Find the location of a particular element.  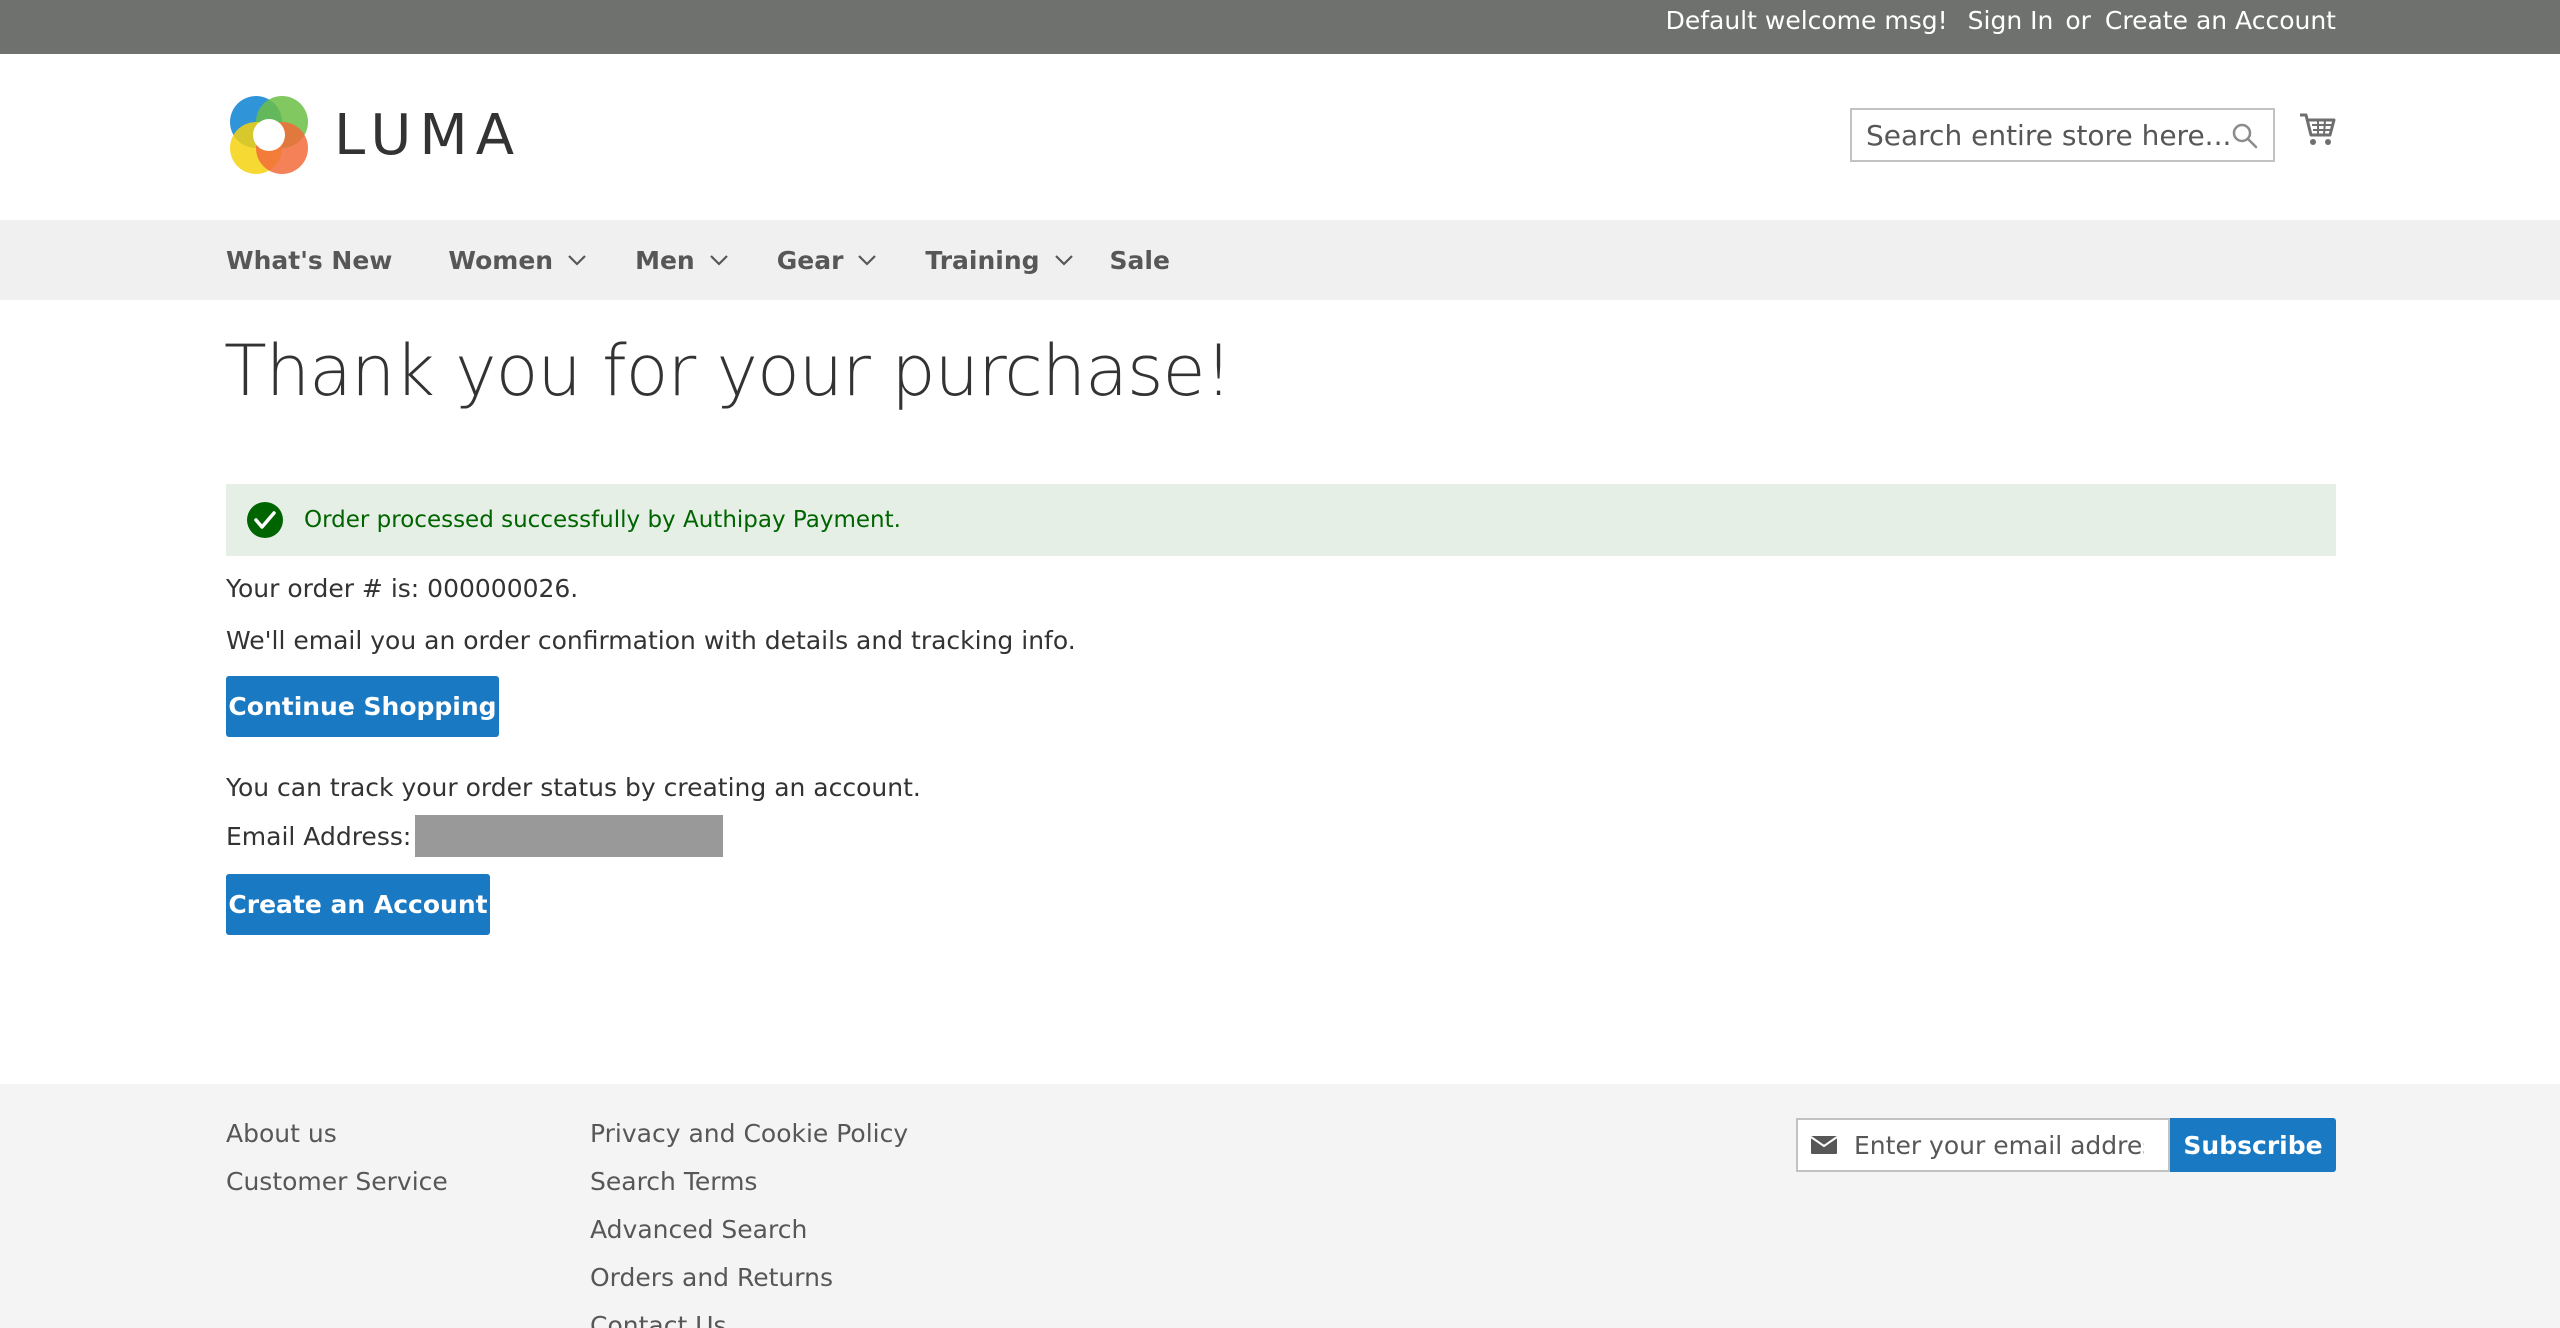

nav-item-gear: Gear is located at coordinates (827, 260).